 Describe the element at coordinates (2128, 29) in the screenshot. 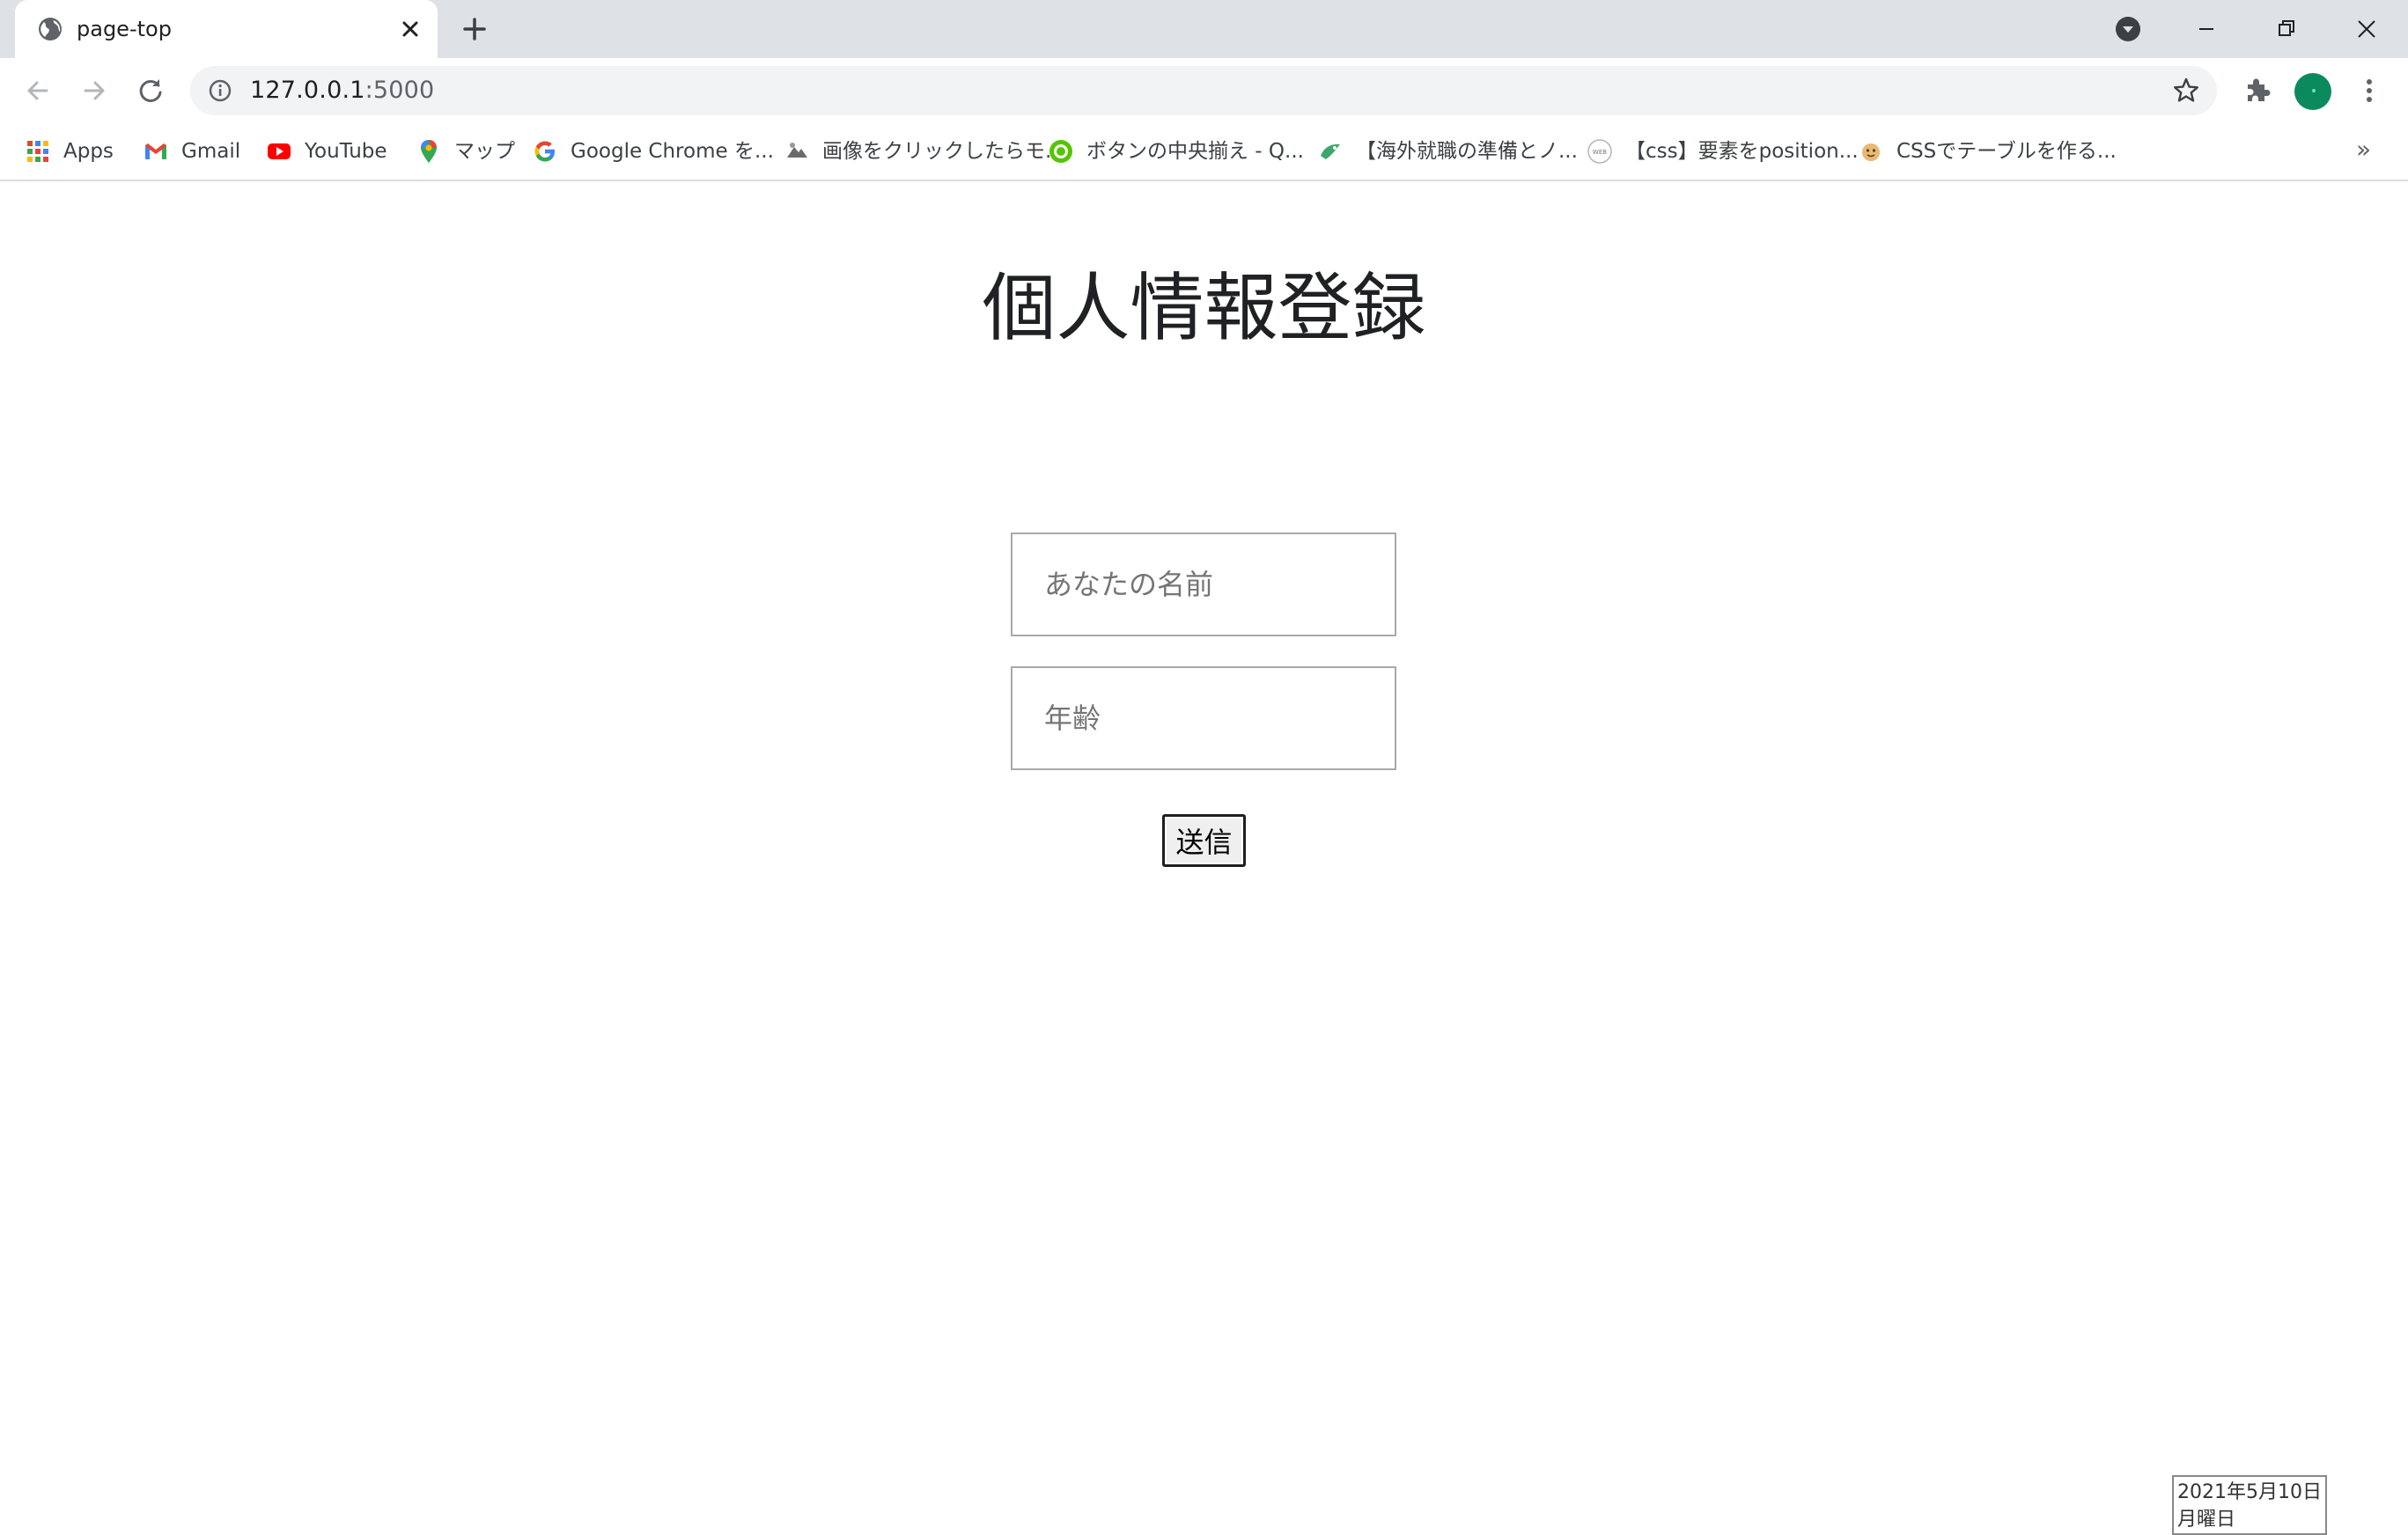

I see `tab-search-dropdown-icon` at that location.